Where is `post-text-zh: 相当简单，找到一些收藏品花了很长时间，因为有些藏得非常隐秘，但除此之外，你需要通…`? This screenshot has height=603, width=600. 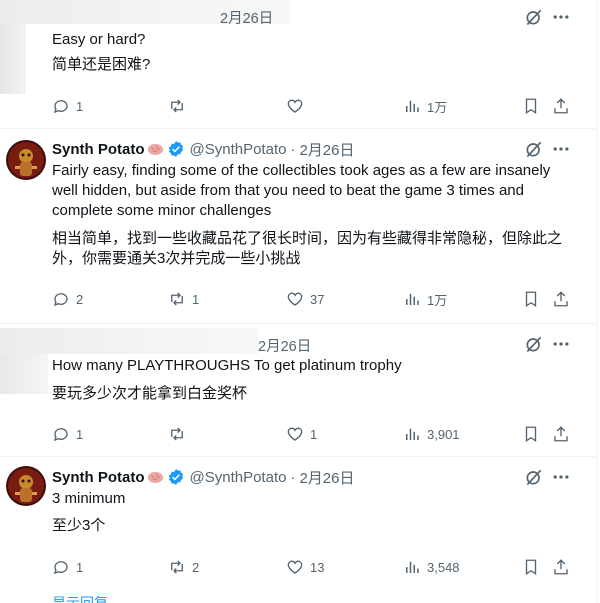 post-text-zh: 相当简单，找到一些收藏品花了很长时间，因为有些藏得非常隐秘，但除此之外，你需要通… is located at coordinates (307, 248).